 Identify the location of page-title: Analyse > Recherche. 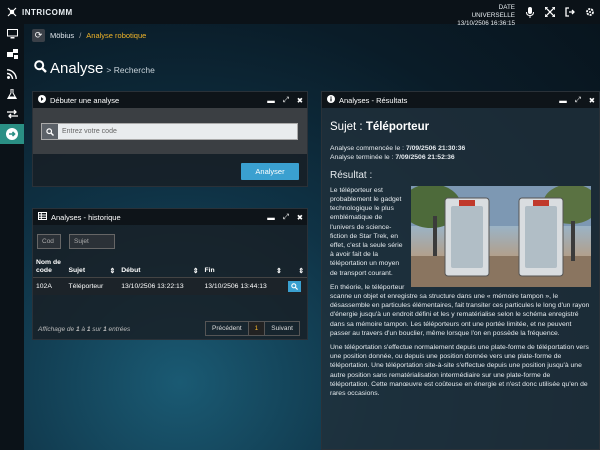
(94, 68).